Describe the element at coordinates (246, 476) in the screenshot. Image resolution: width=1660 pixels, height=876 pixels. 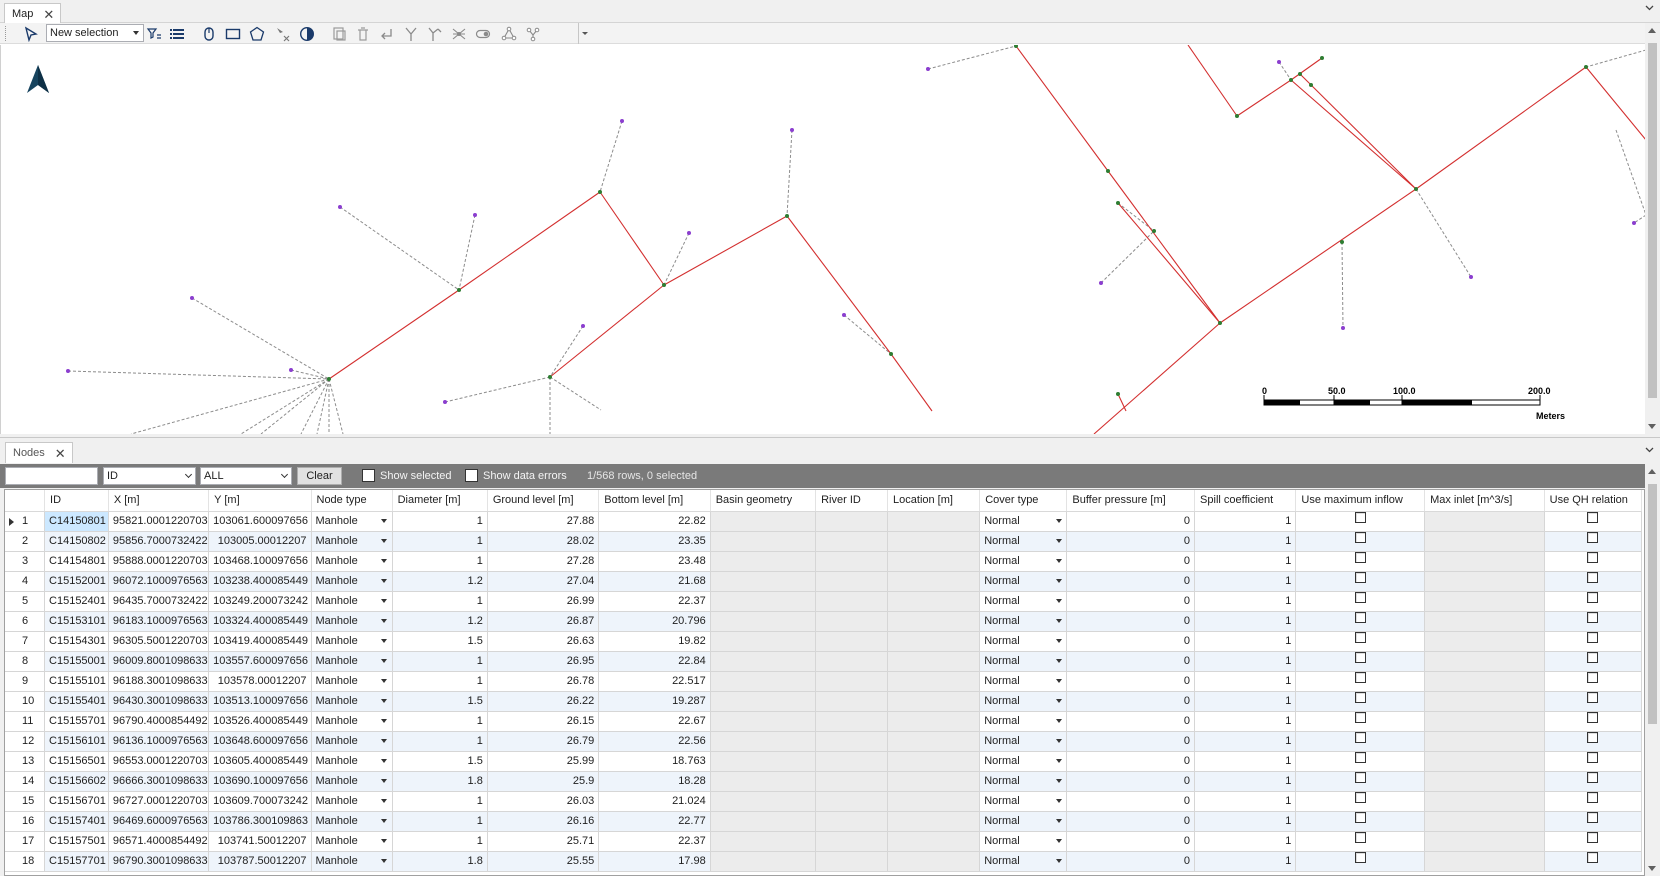
I see `filter-scope-select: ALL` at that location.